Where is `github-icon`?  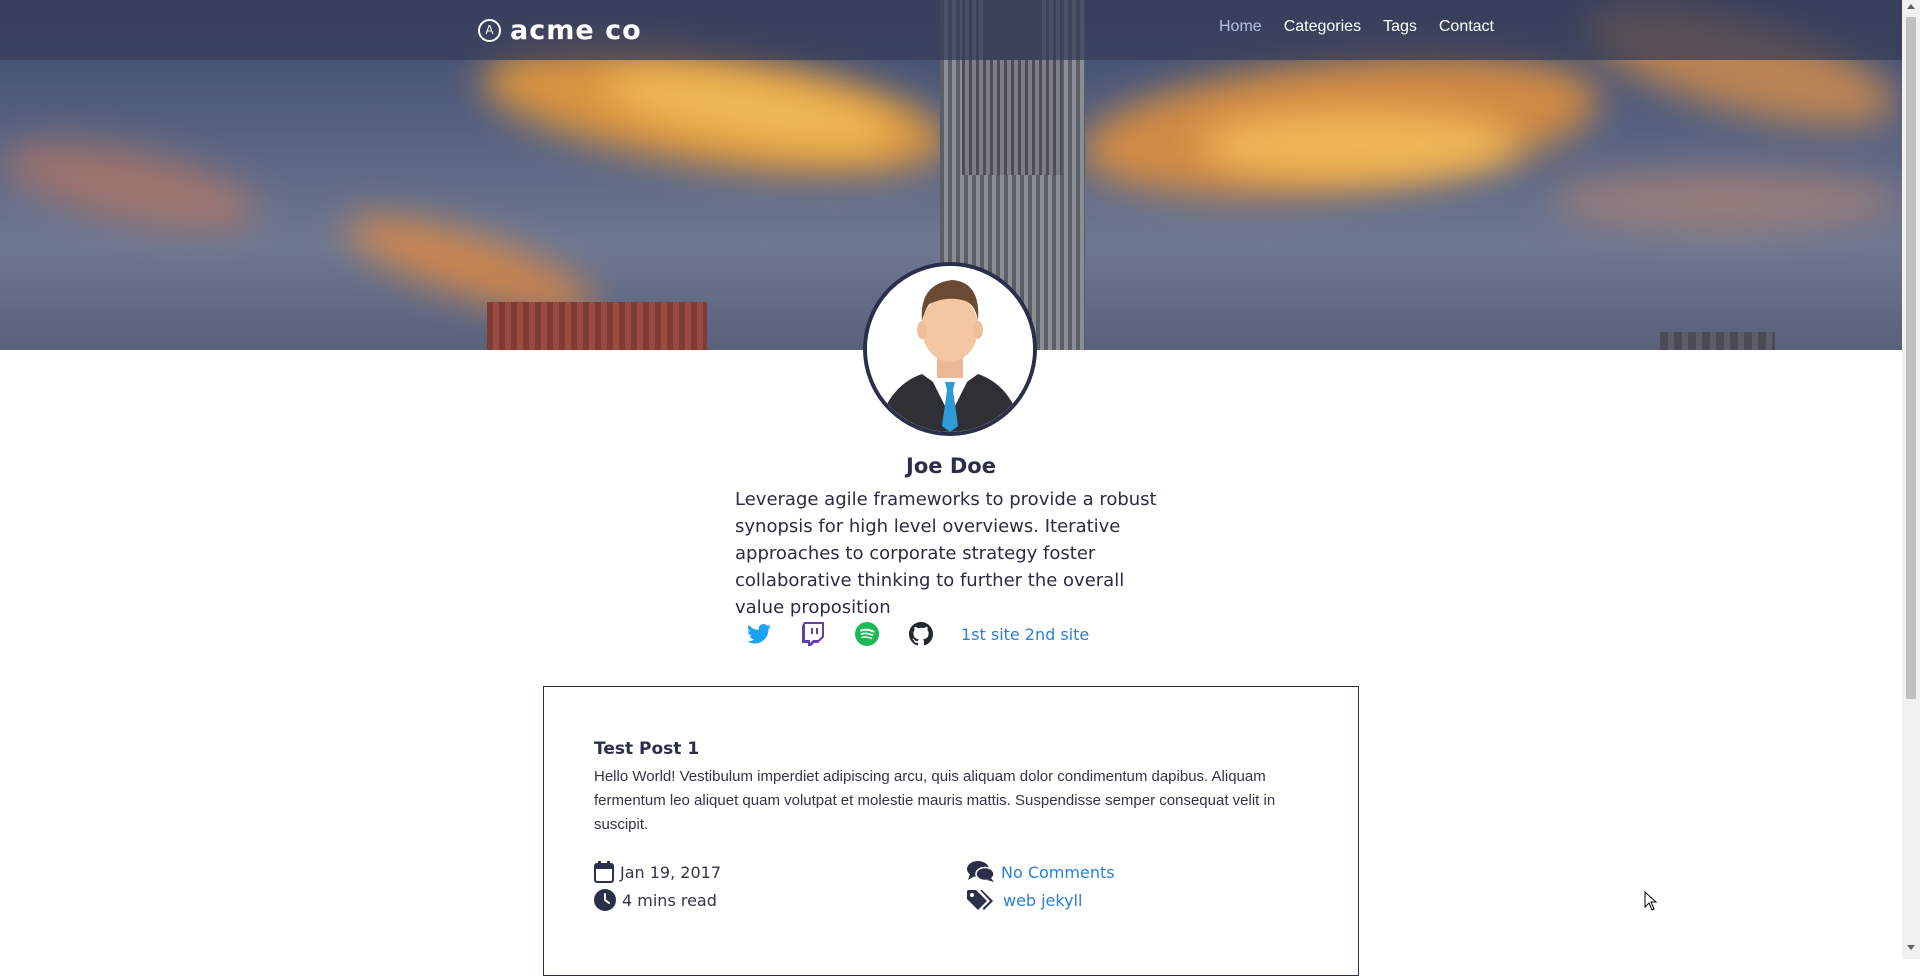 github-icon is located at coordinates (921, 634).